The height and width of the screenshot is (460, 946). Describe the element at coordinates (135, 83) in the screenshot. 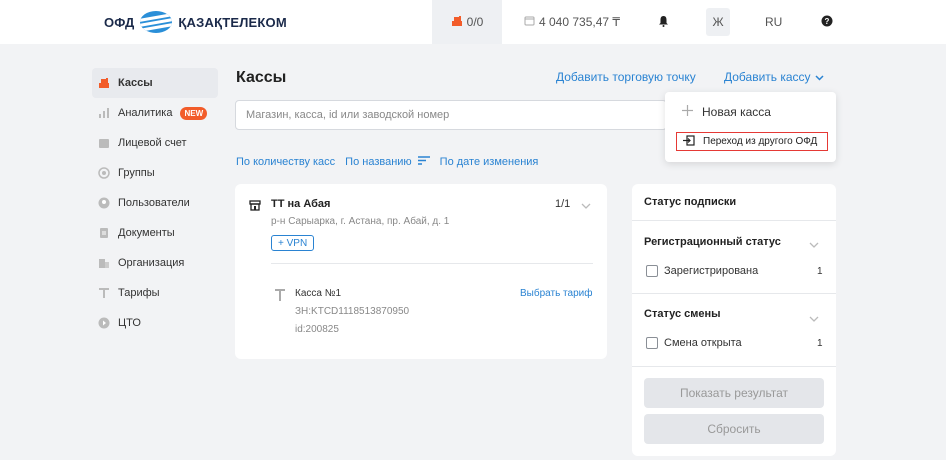

I see `sidebar-item-label: Кассы` at that location.